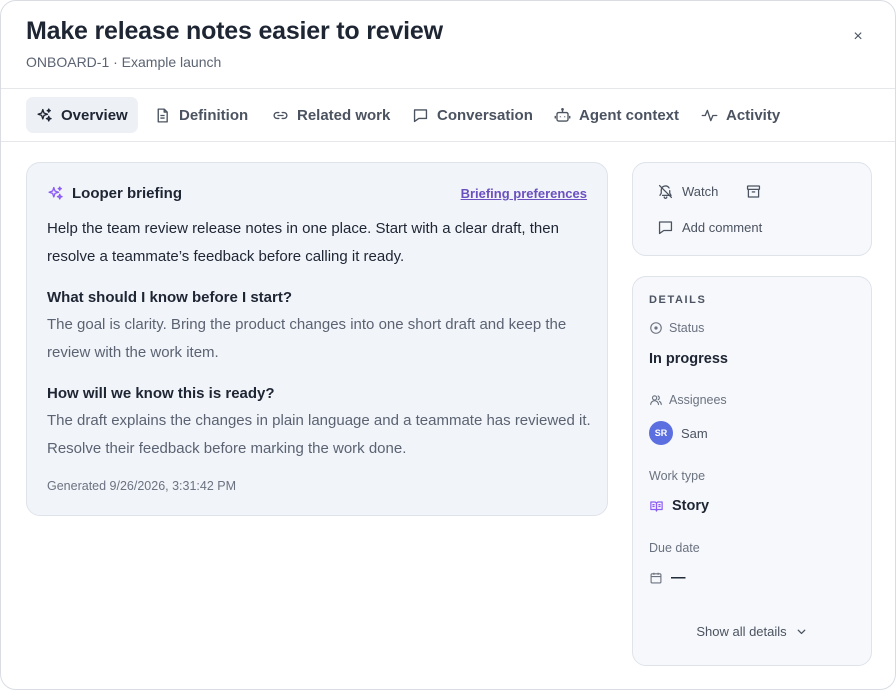 The height and width of the screenshot is (690, 896). What do you see at coordinates (485, 115) in the screenshot?
I see `tab-label: Conversation` at bounding box center [485, 115].